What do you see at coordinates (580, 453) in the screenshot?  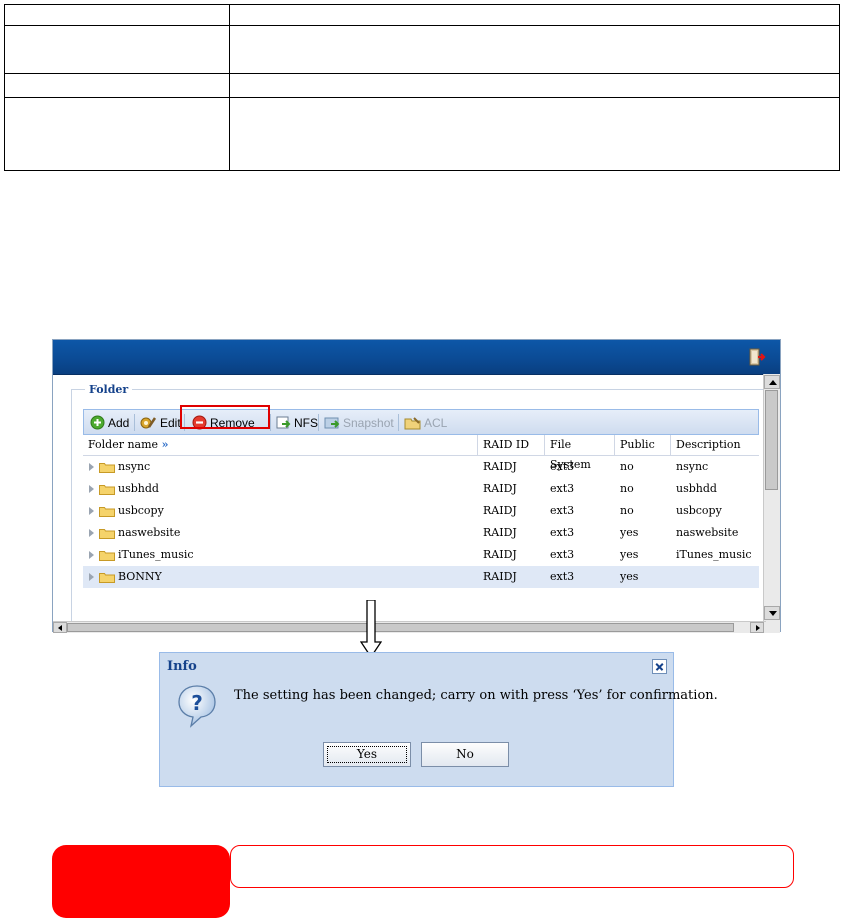 I see `column-header-file-system: File System` at bounding box center [580, 453].